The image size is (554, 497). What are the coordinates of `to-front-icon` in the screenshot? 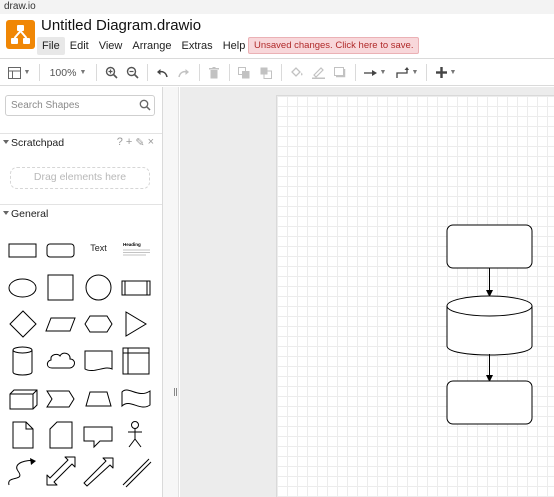 It's located at (244, 72).